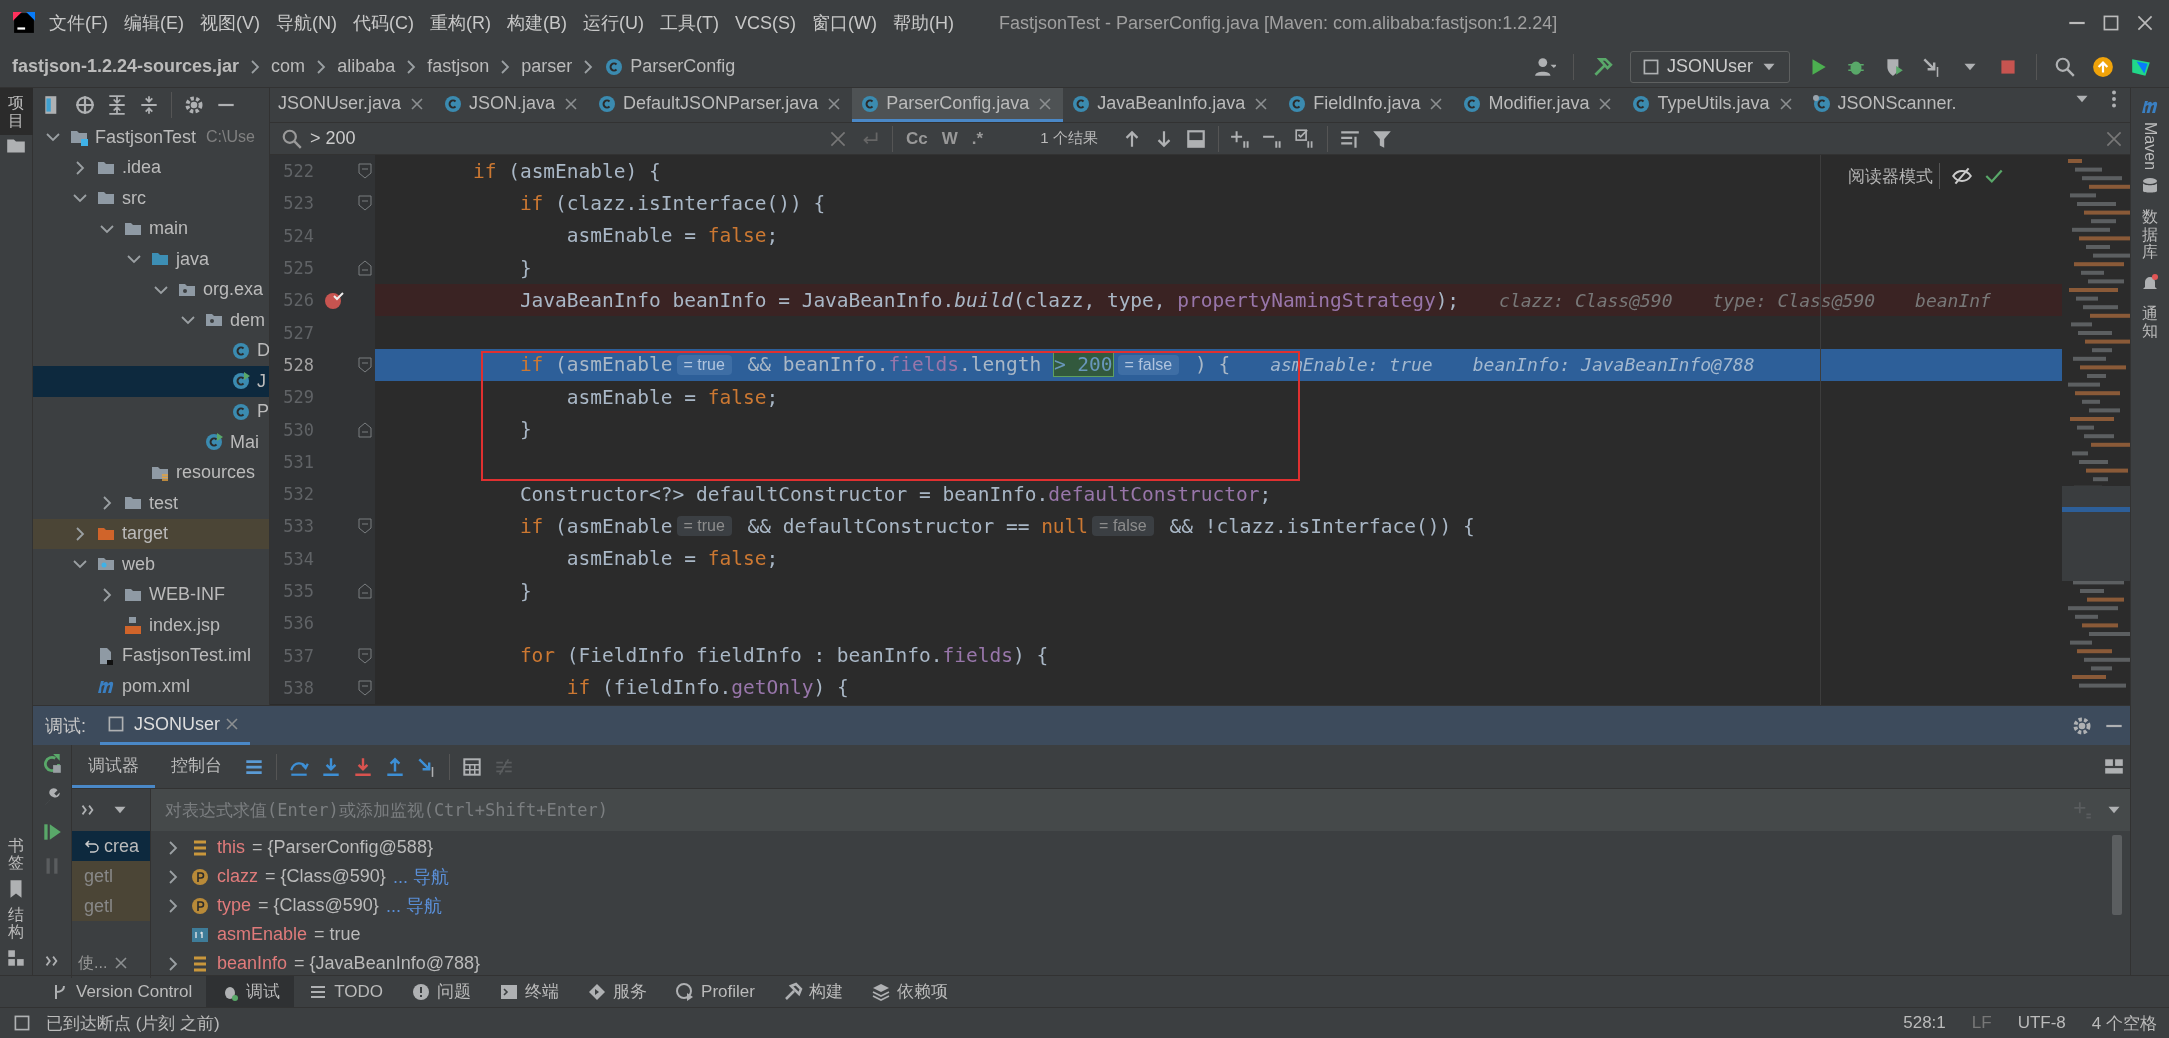 The width and height of the screenshot is (2169, 1038). Describe the element at coordinates (2103, 66) in the screenshot. I see `update-icon` at that location.